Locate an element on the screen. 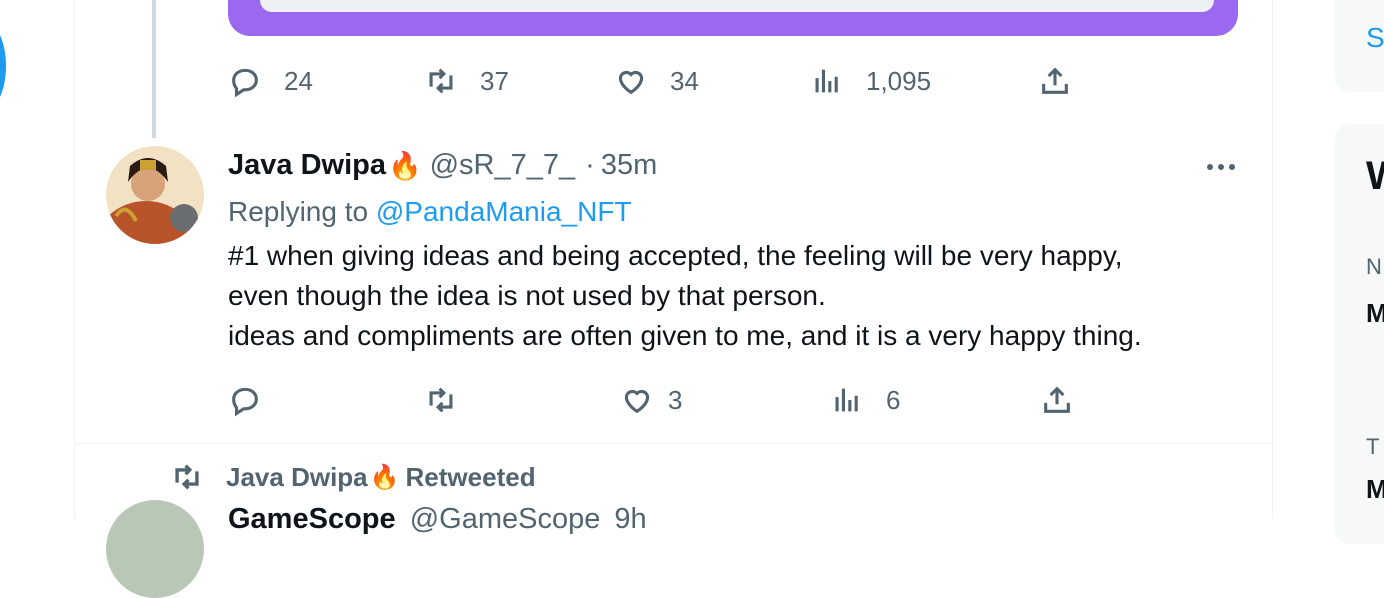 This screenshot has width=1384, height=598. retweeted-label: Retweeted is located at coordinates (470, 476).